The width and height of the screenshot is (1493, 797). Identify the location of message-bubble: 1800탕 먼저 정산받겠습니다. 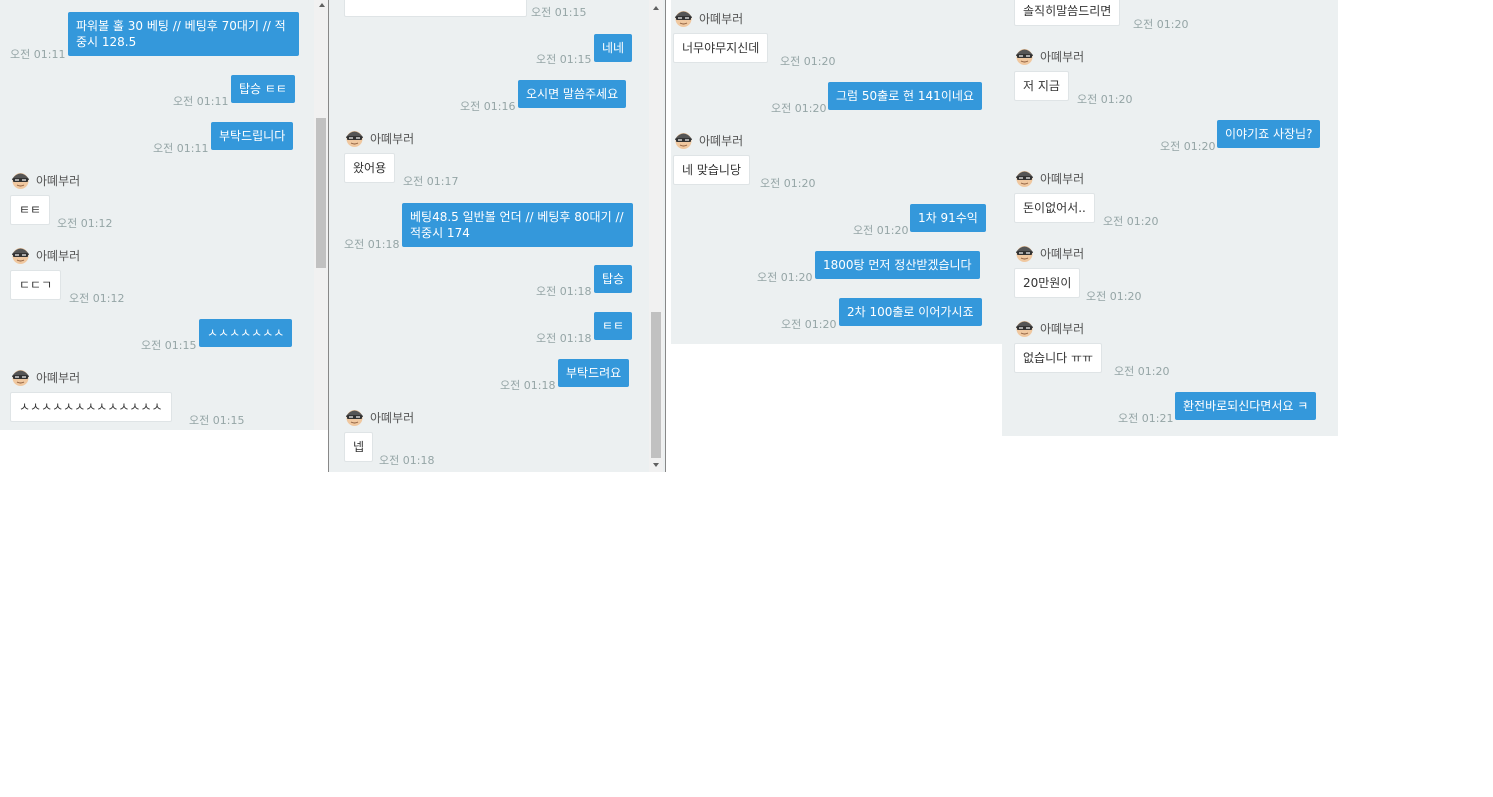
(897, 265).